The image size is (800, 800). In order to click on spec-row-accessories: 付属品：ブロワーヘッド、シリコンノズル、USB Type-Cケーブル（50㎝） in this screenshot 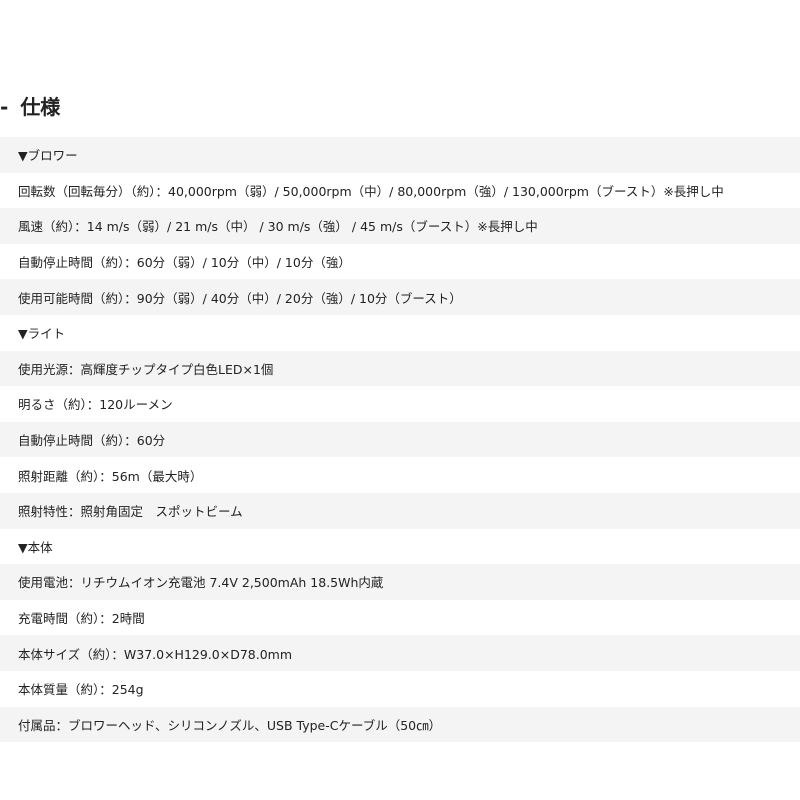, I will do `click(400, 724)`.